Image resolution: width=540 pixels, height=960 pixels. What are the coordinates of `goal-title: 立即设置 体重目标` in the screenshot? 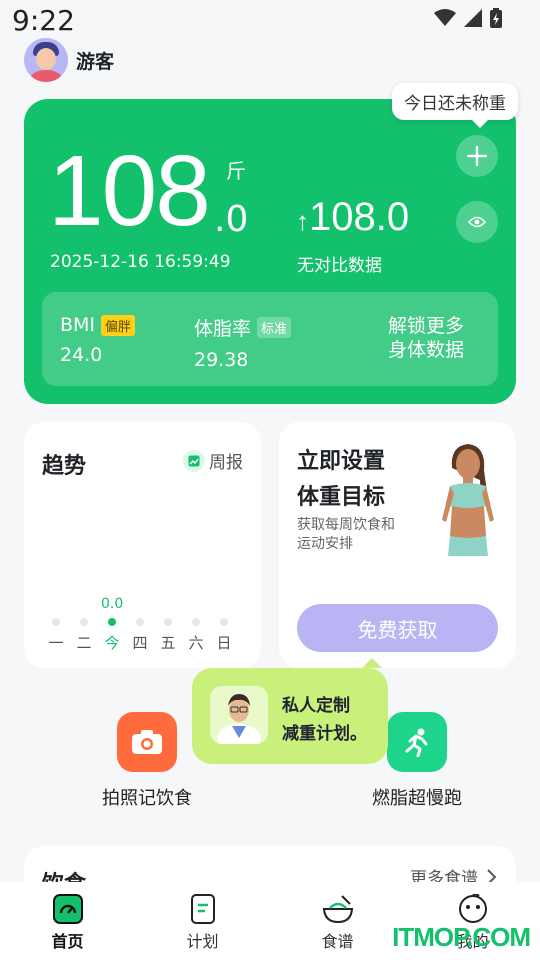 It's located at (341, 480).